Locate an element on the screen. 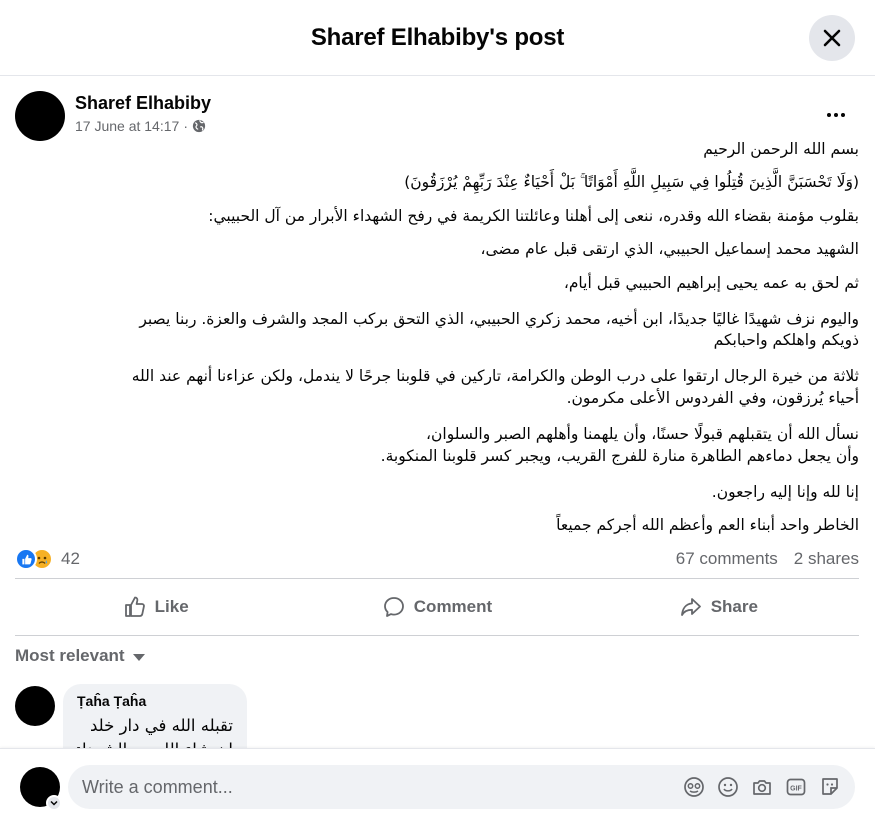 The image size is (875, 832). gif-icon: GIF is located at coordinates (796, 787).